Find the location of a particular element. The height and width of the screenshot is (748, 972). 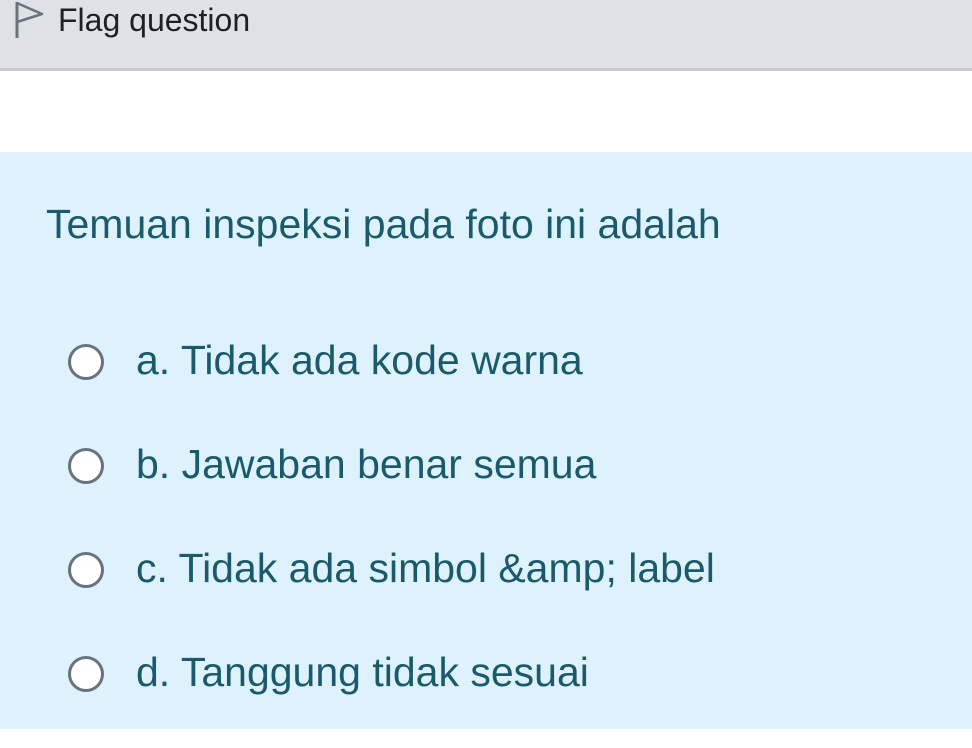

content-spacer is located at coordinates (486, 111).